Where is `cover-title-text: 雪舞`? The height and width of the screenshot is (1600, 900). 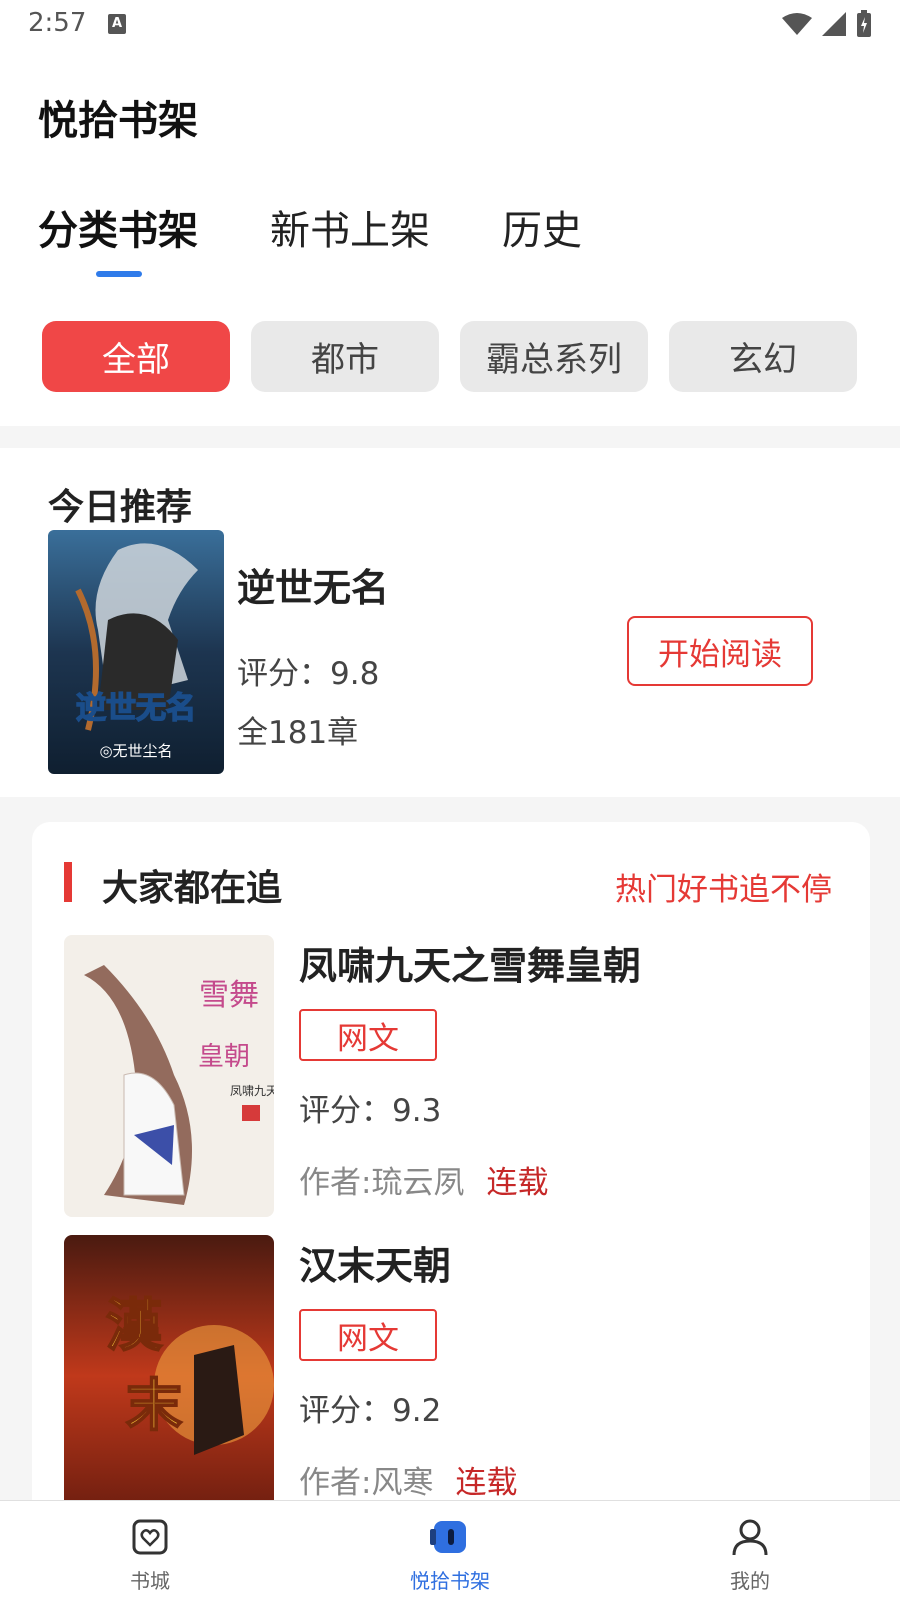 cover-title-text: 雪舞 is located at coordinates (229, 995).